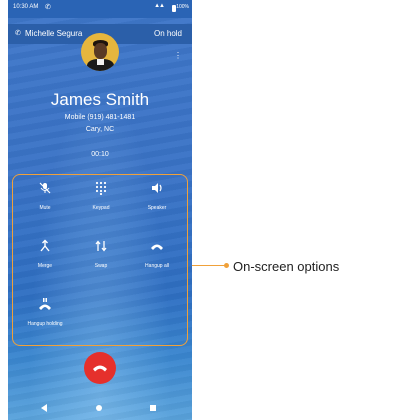 The image size is (401, 420). I want to click on callout-dot, so click(226, 265).